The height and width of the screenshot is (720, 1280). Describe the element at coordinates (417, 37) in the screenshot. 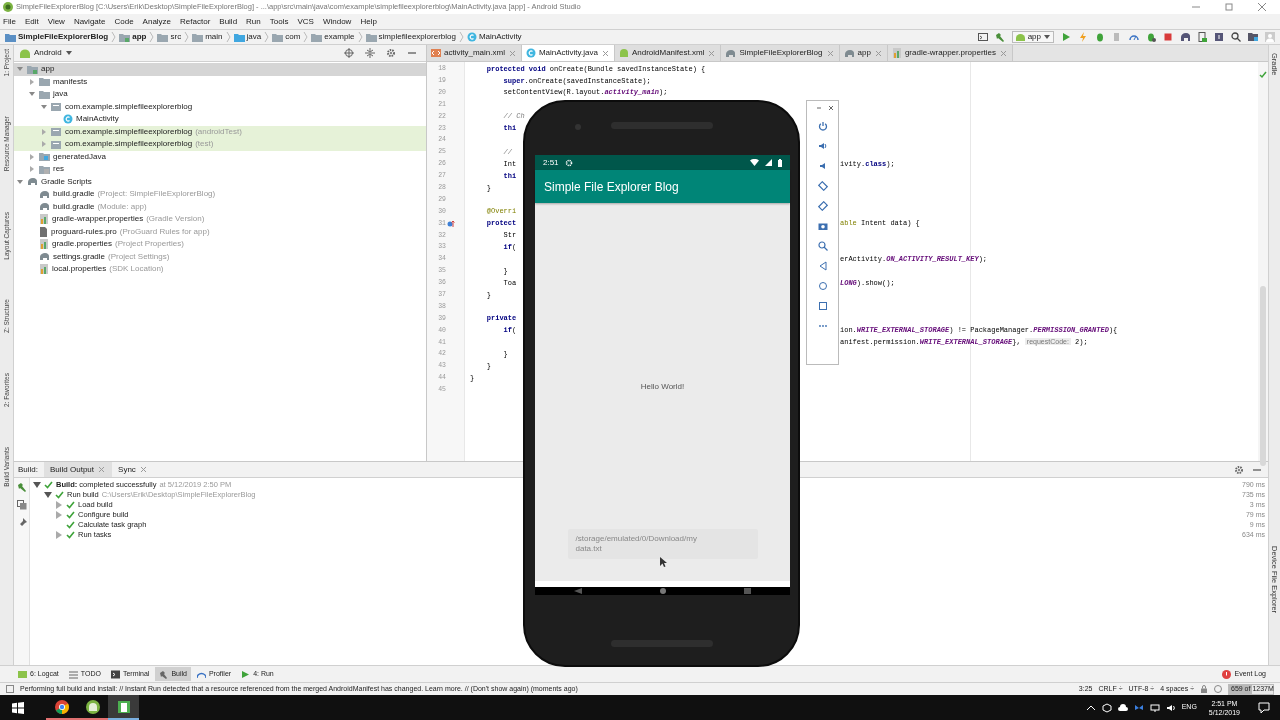

I see `breadcrumb-item: simplefileexplorerblog` at that location.